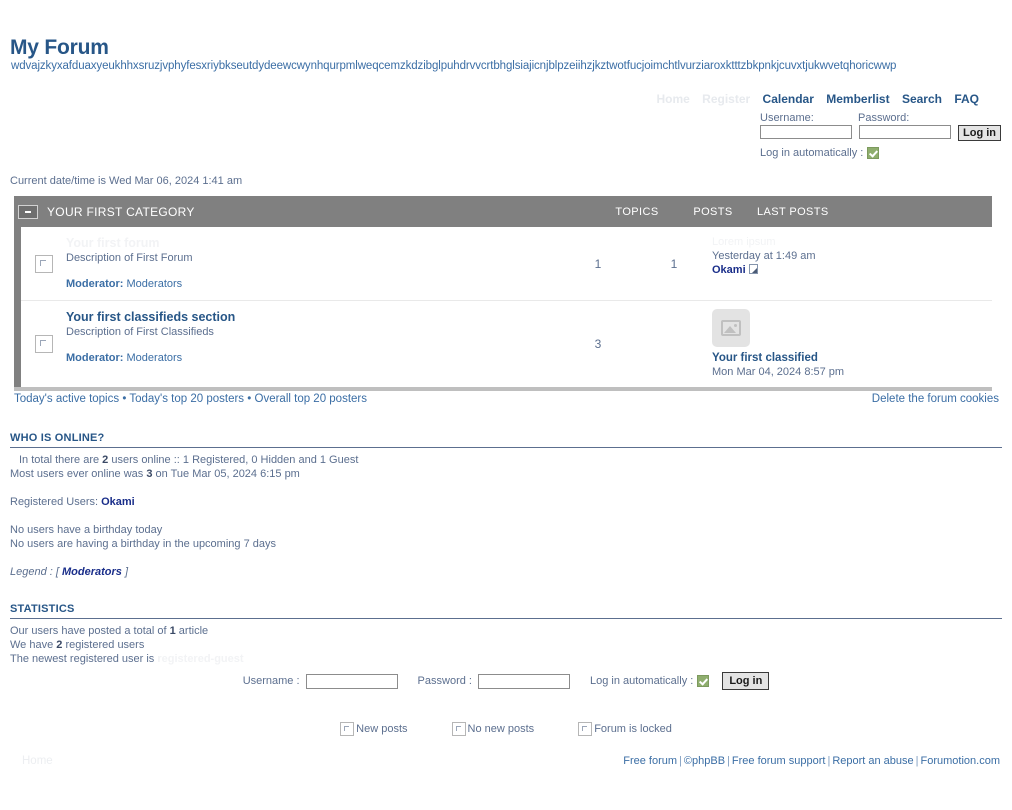  Describe the element at coordinates (746, 681) in the screenshot. I see `bottom-login-button: Log in` at that location.